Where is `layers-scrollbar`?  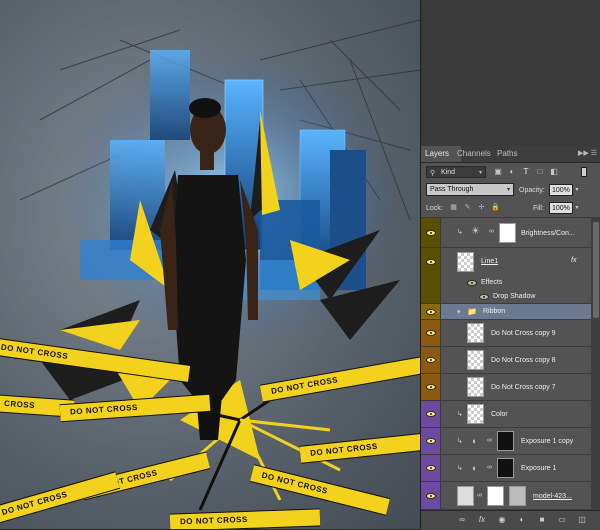
layers-scrollbar is located at coordinates (595, 364).